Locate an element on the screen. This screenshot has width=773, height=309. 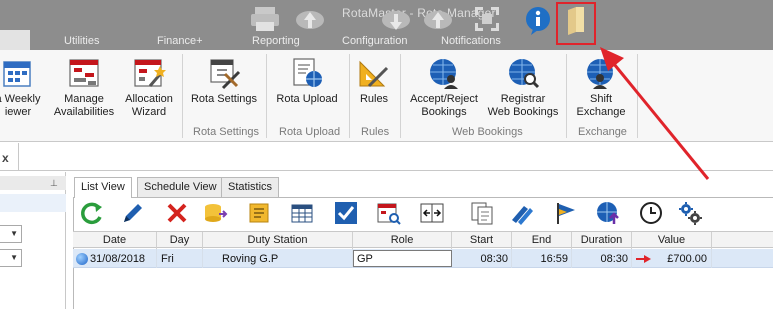
group-label-rota-upload: Rota Upload is located at coordinates (310, 132).